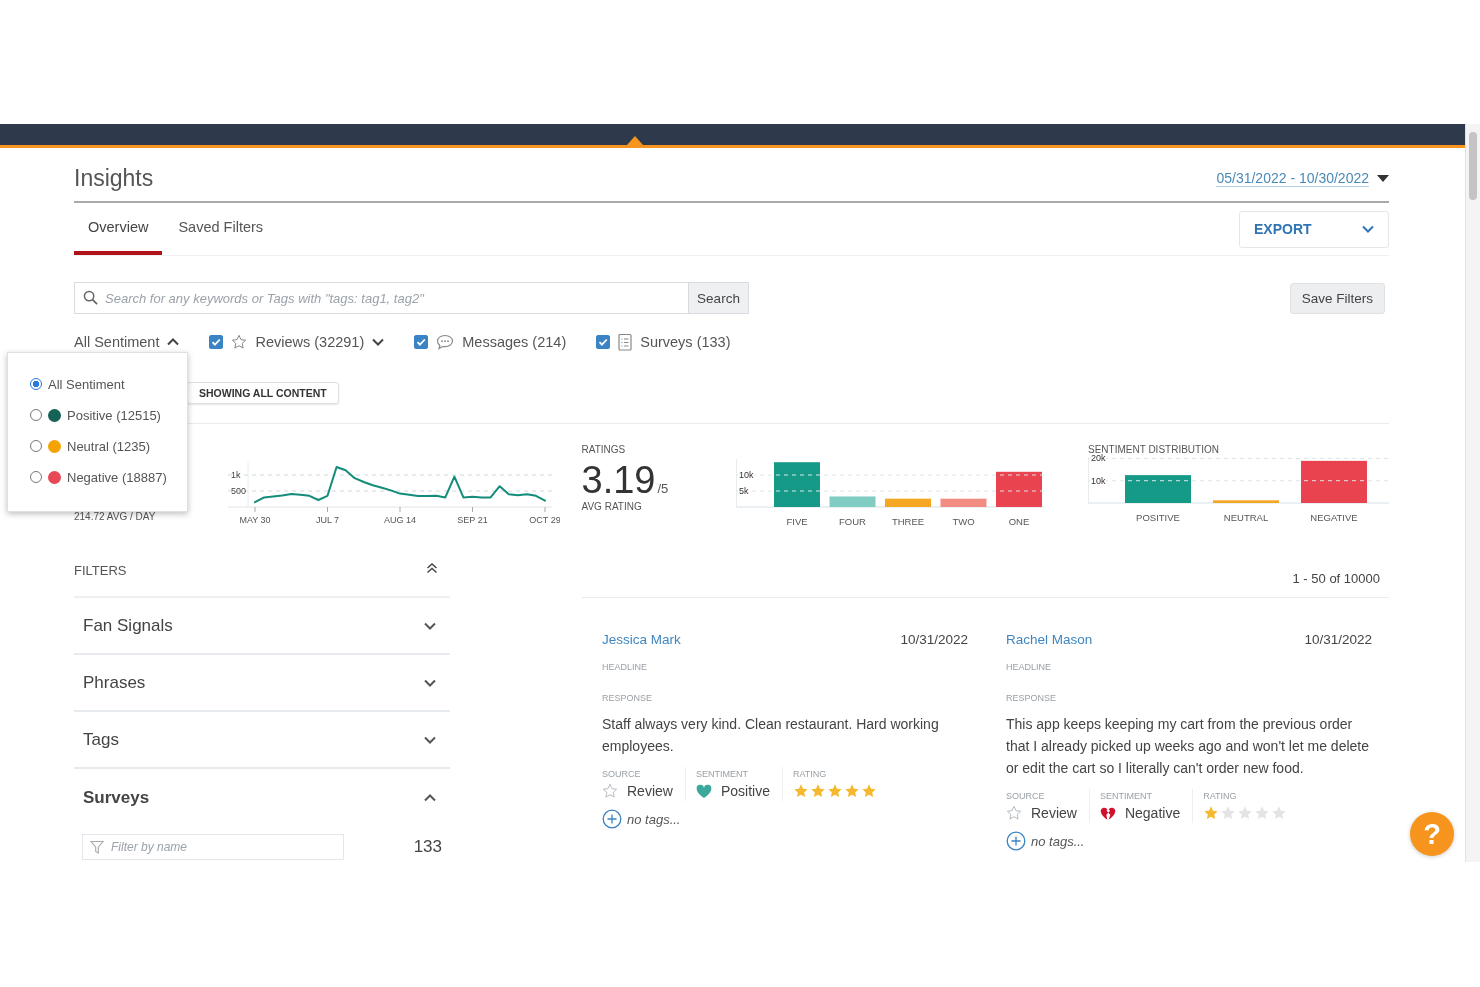 The image size is (1480, 987). Describe the element at coordinates (744, 491) in the screenshot. I see `axis-label: 5k` at that location.